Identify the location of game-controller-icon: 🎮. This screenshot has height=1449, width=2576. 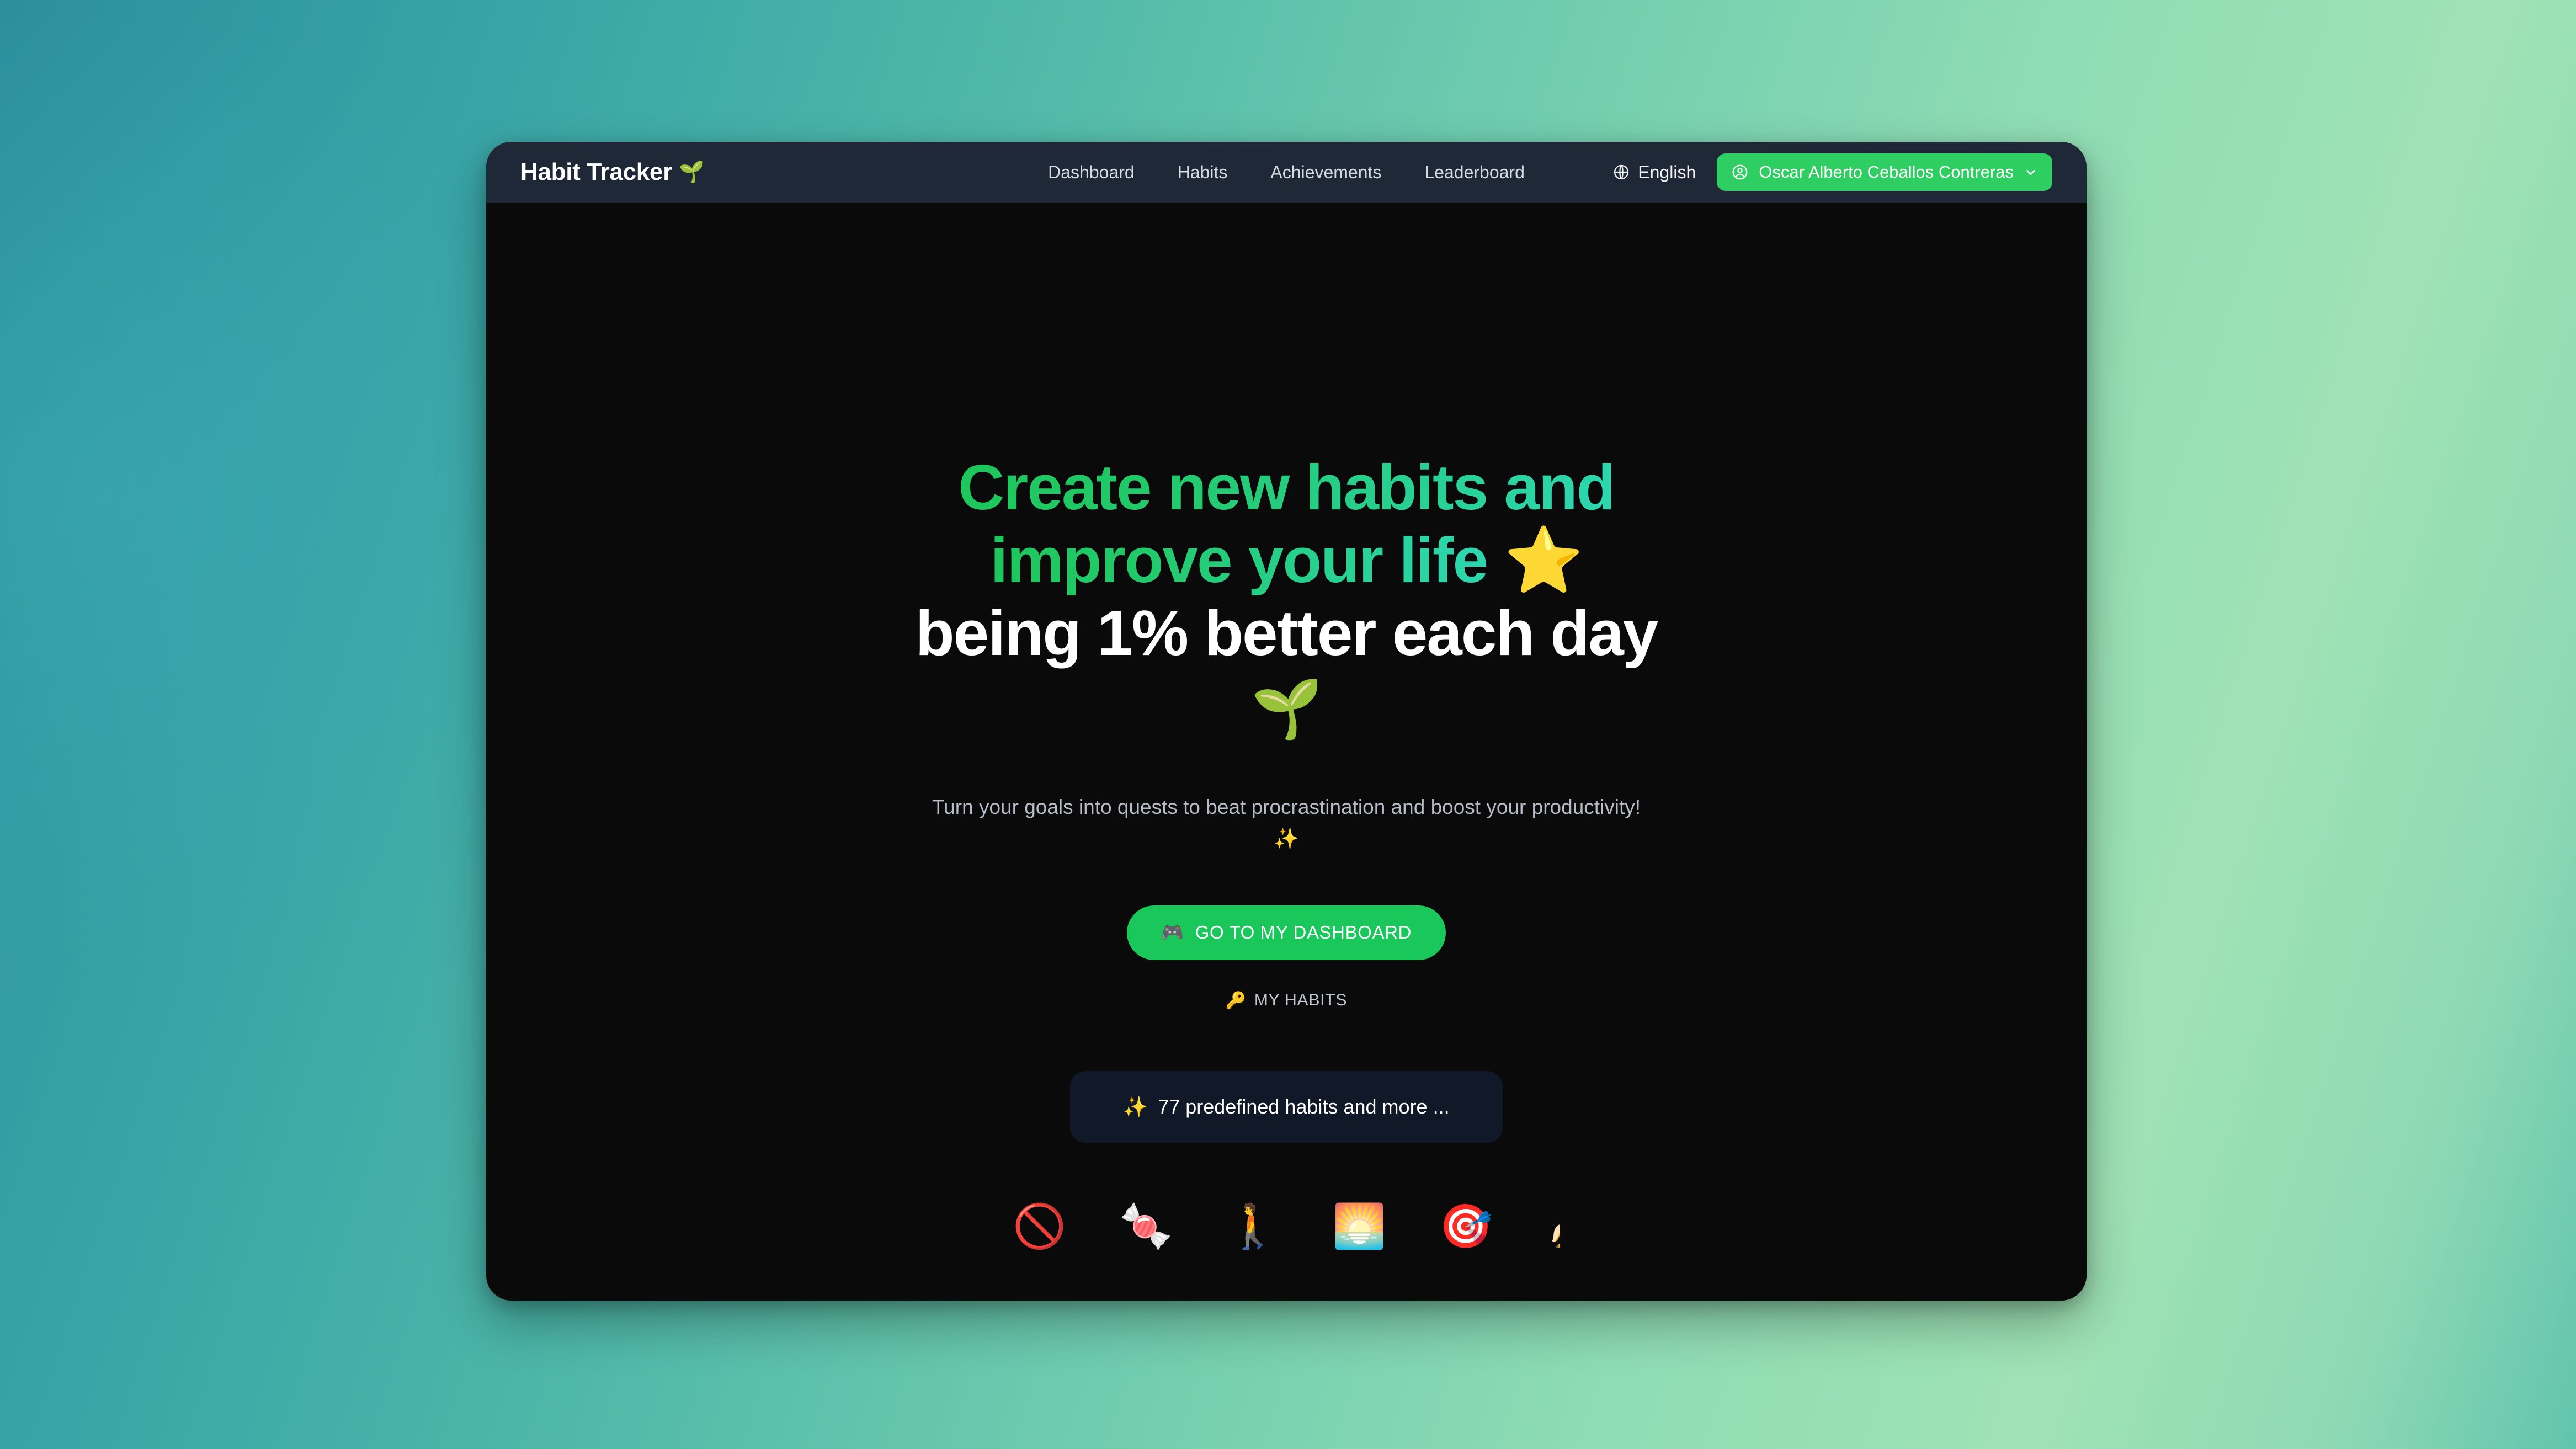
(1172, 932).